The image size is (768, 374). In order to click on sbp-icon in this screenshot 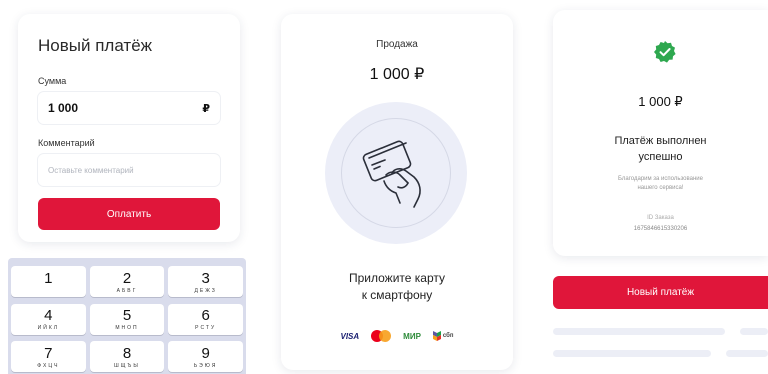, I will do `click(436, 336)`.